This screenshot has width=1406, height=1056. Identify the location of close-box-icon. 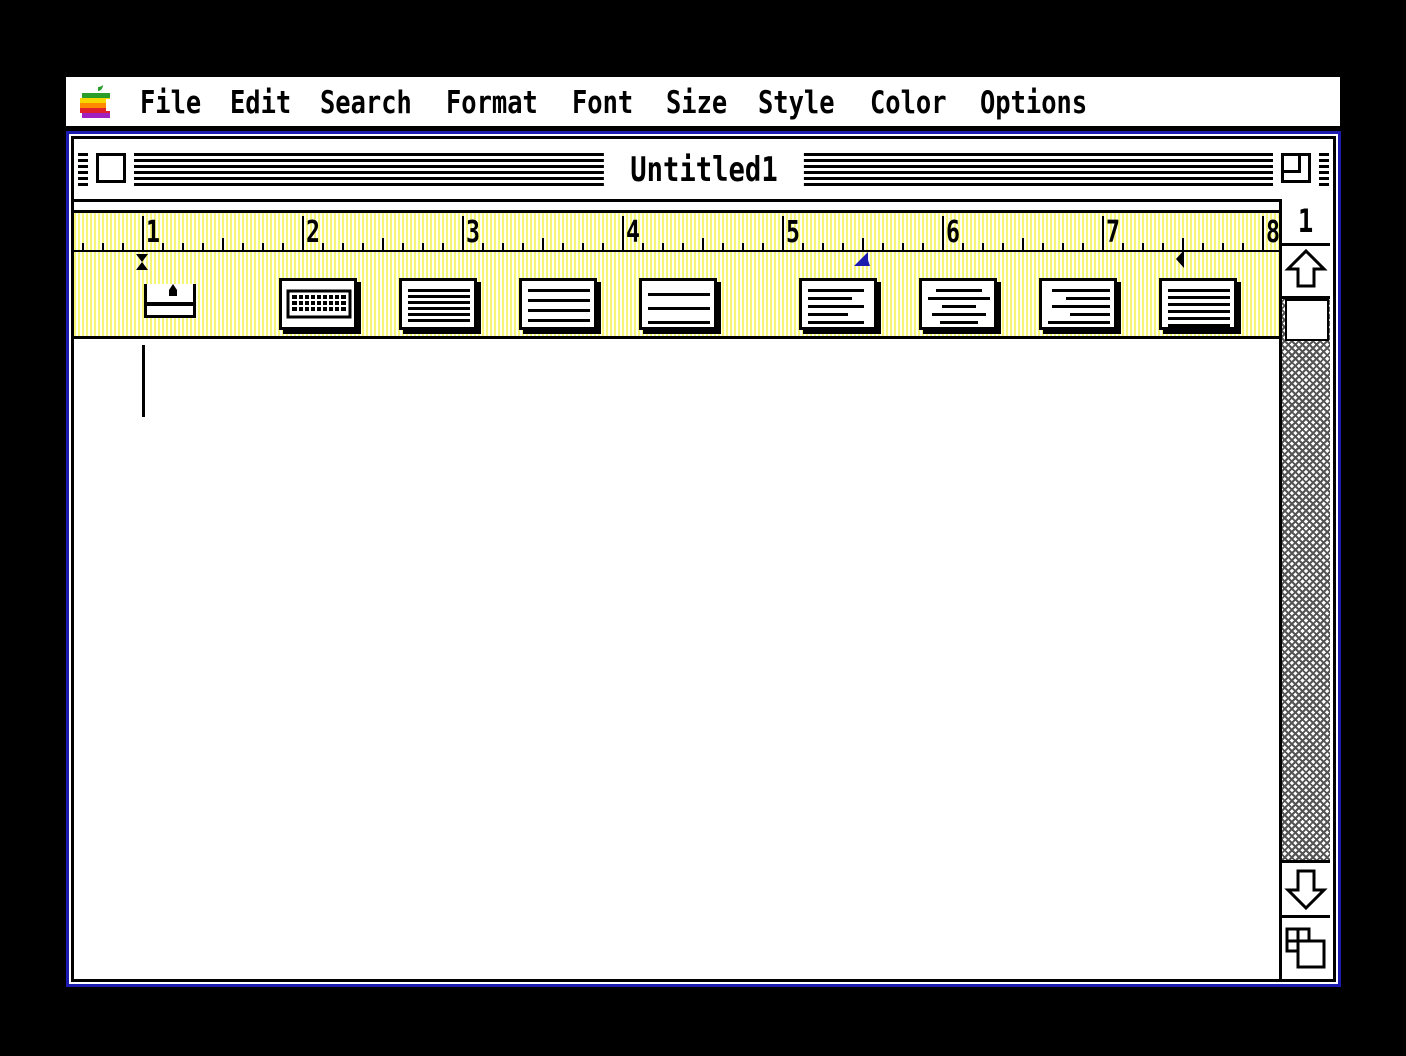
(111, 168).